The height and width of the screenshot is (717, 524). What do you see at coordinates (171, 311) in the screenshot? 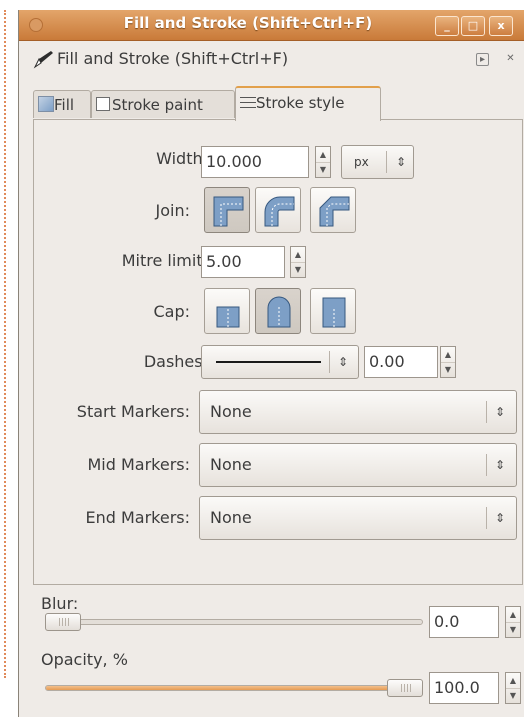
I see `cap-label: Cap:` at bounding box center [171, 311].